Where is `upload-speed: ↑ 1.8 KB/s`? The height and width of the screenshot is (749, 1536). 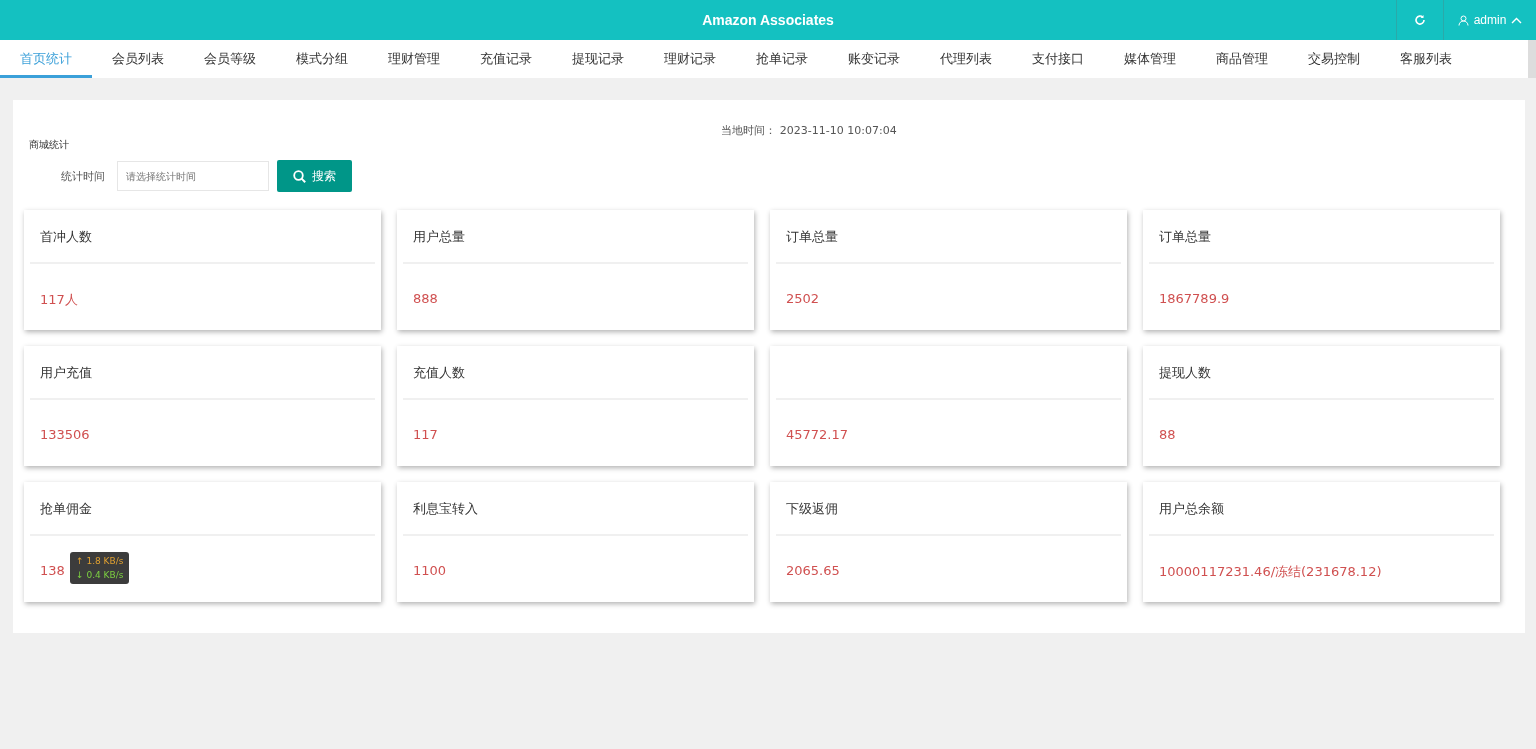 upload-speed: ↑ 1.8 KB/s is located at coordinates (100, 561).